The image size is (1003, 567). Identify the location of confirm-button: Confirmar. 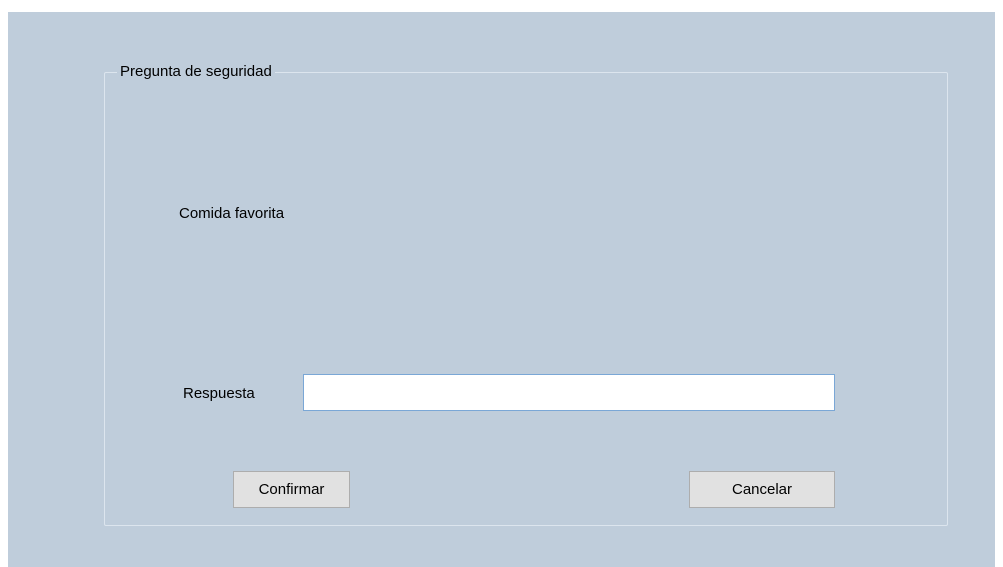
(291, 489).